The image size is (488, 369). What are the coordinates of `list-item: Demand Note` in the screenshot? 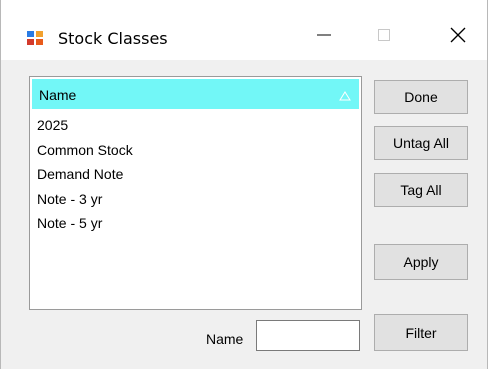 It's located at (195, 178).